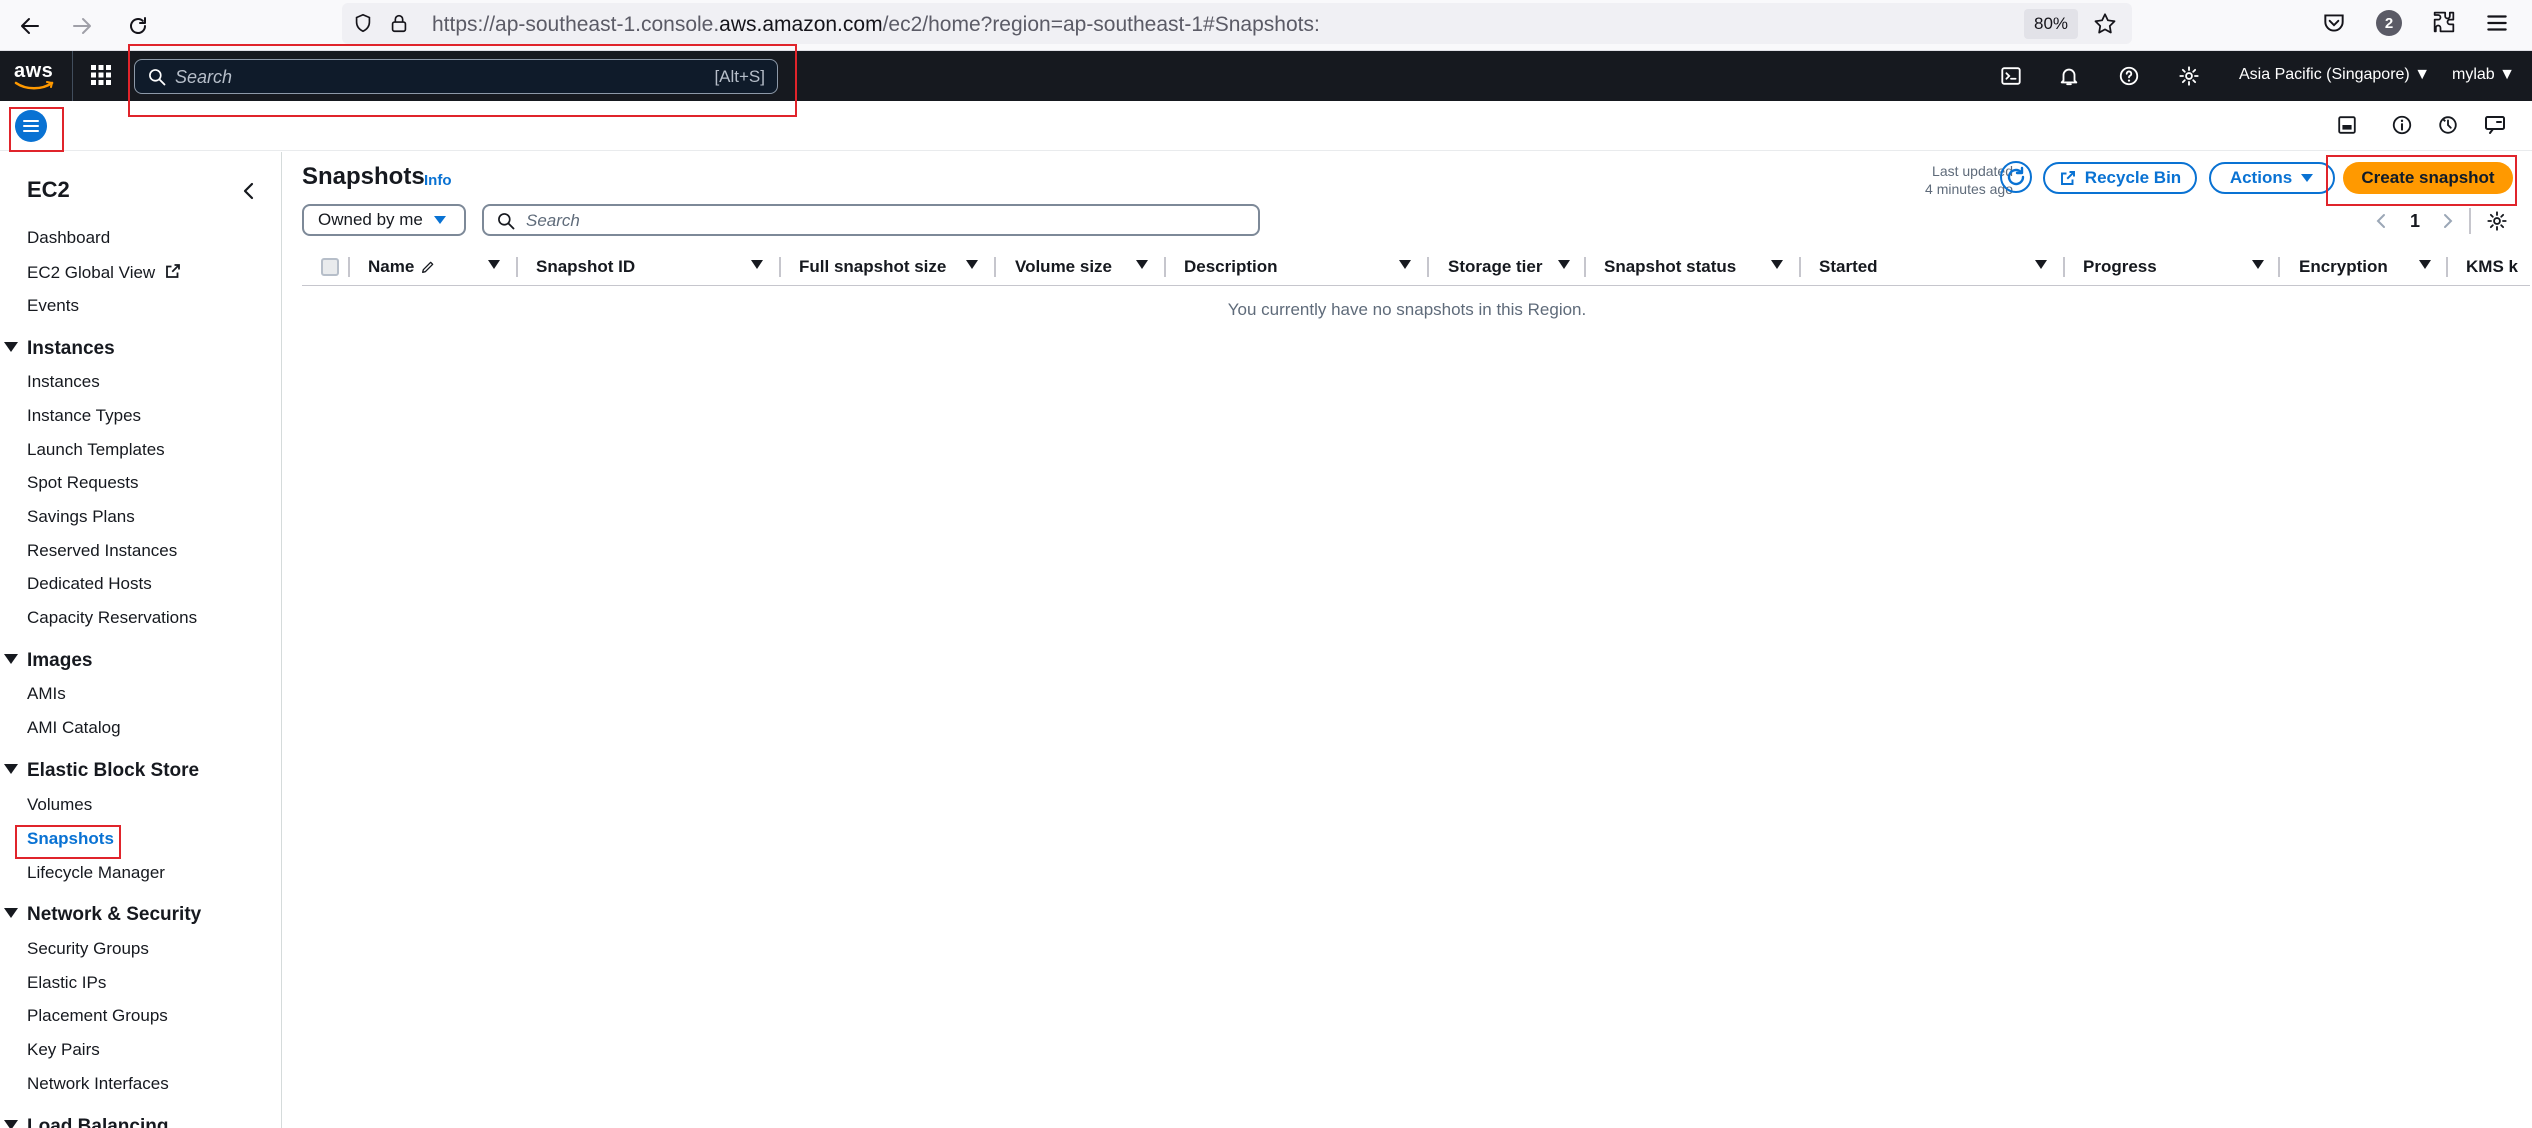 This screenshot has width=2532, height=1128. What do you see at coordinates (1848, 266) in the screenshot?
I see `column-header-started: Started` at bounding box center [1848, 266].